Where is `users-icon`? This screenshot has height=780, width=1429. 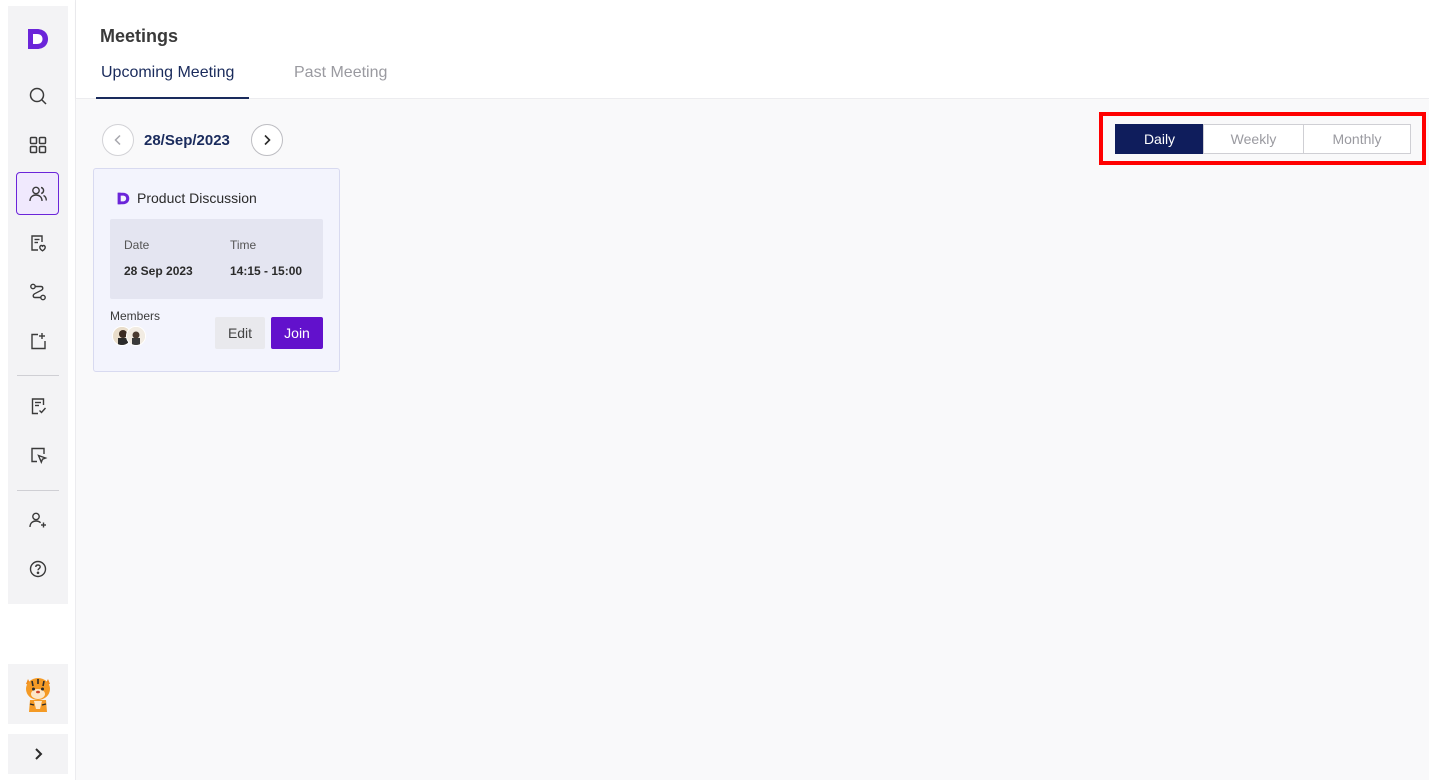
users-icon is located at coordinates (37, 193).